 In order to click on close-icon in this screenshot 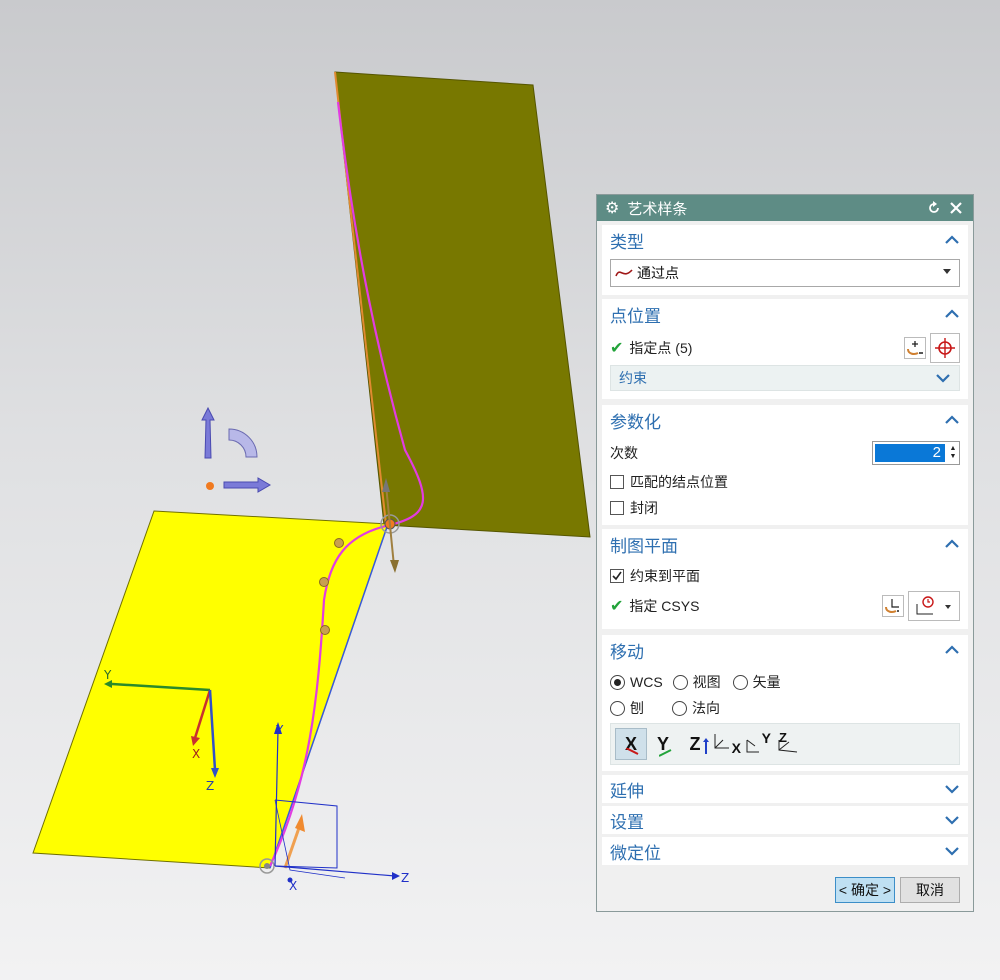, I will do `click(956, 208)`.